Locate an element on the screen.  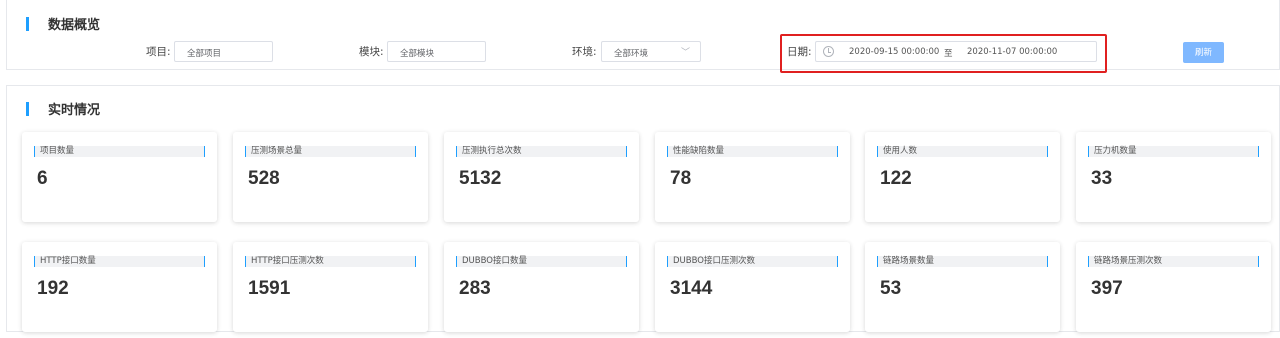
stat-card-value: 5132 is located at coordinates (480, 178).